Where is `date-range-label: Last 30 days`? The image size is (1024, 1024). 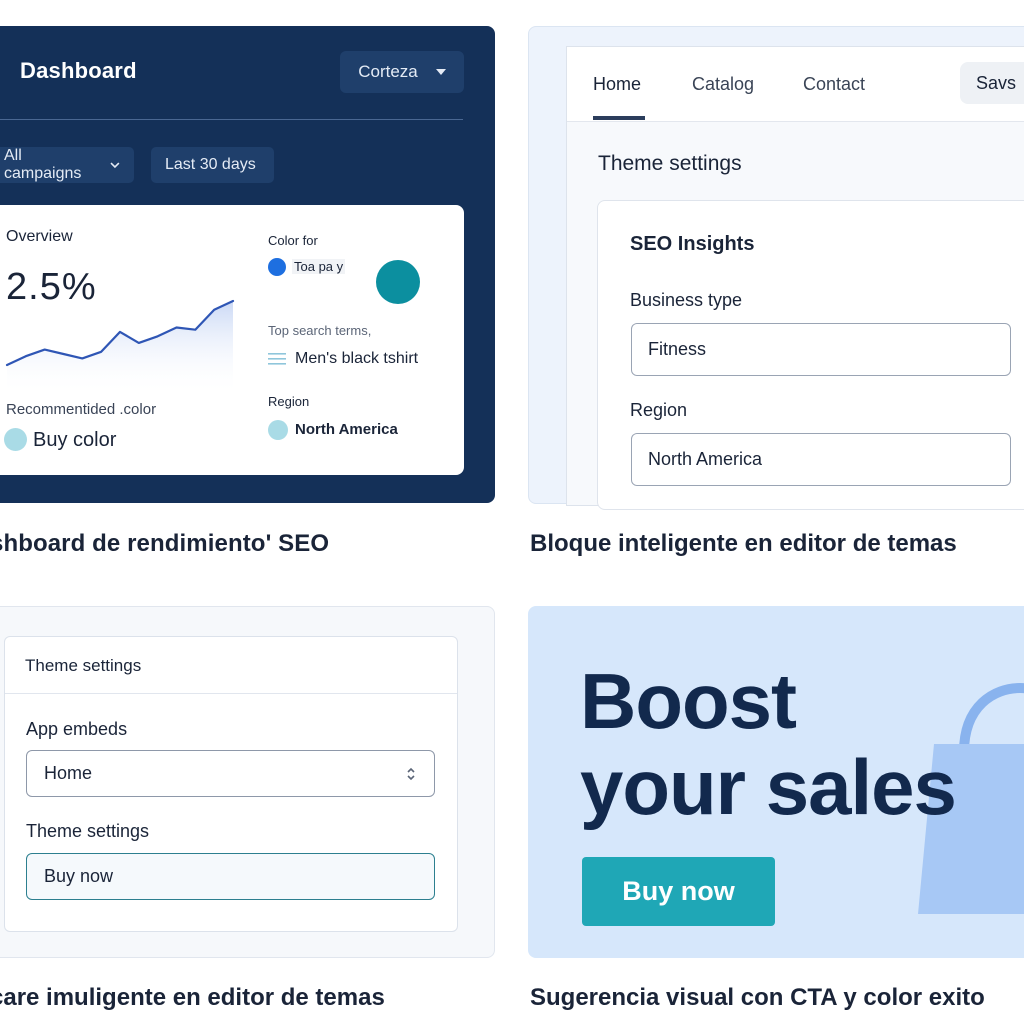
date-range-label: Last 30 days is located at coordinates (210, 164).